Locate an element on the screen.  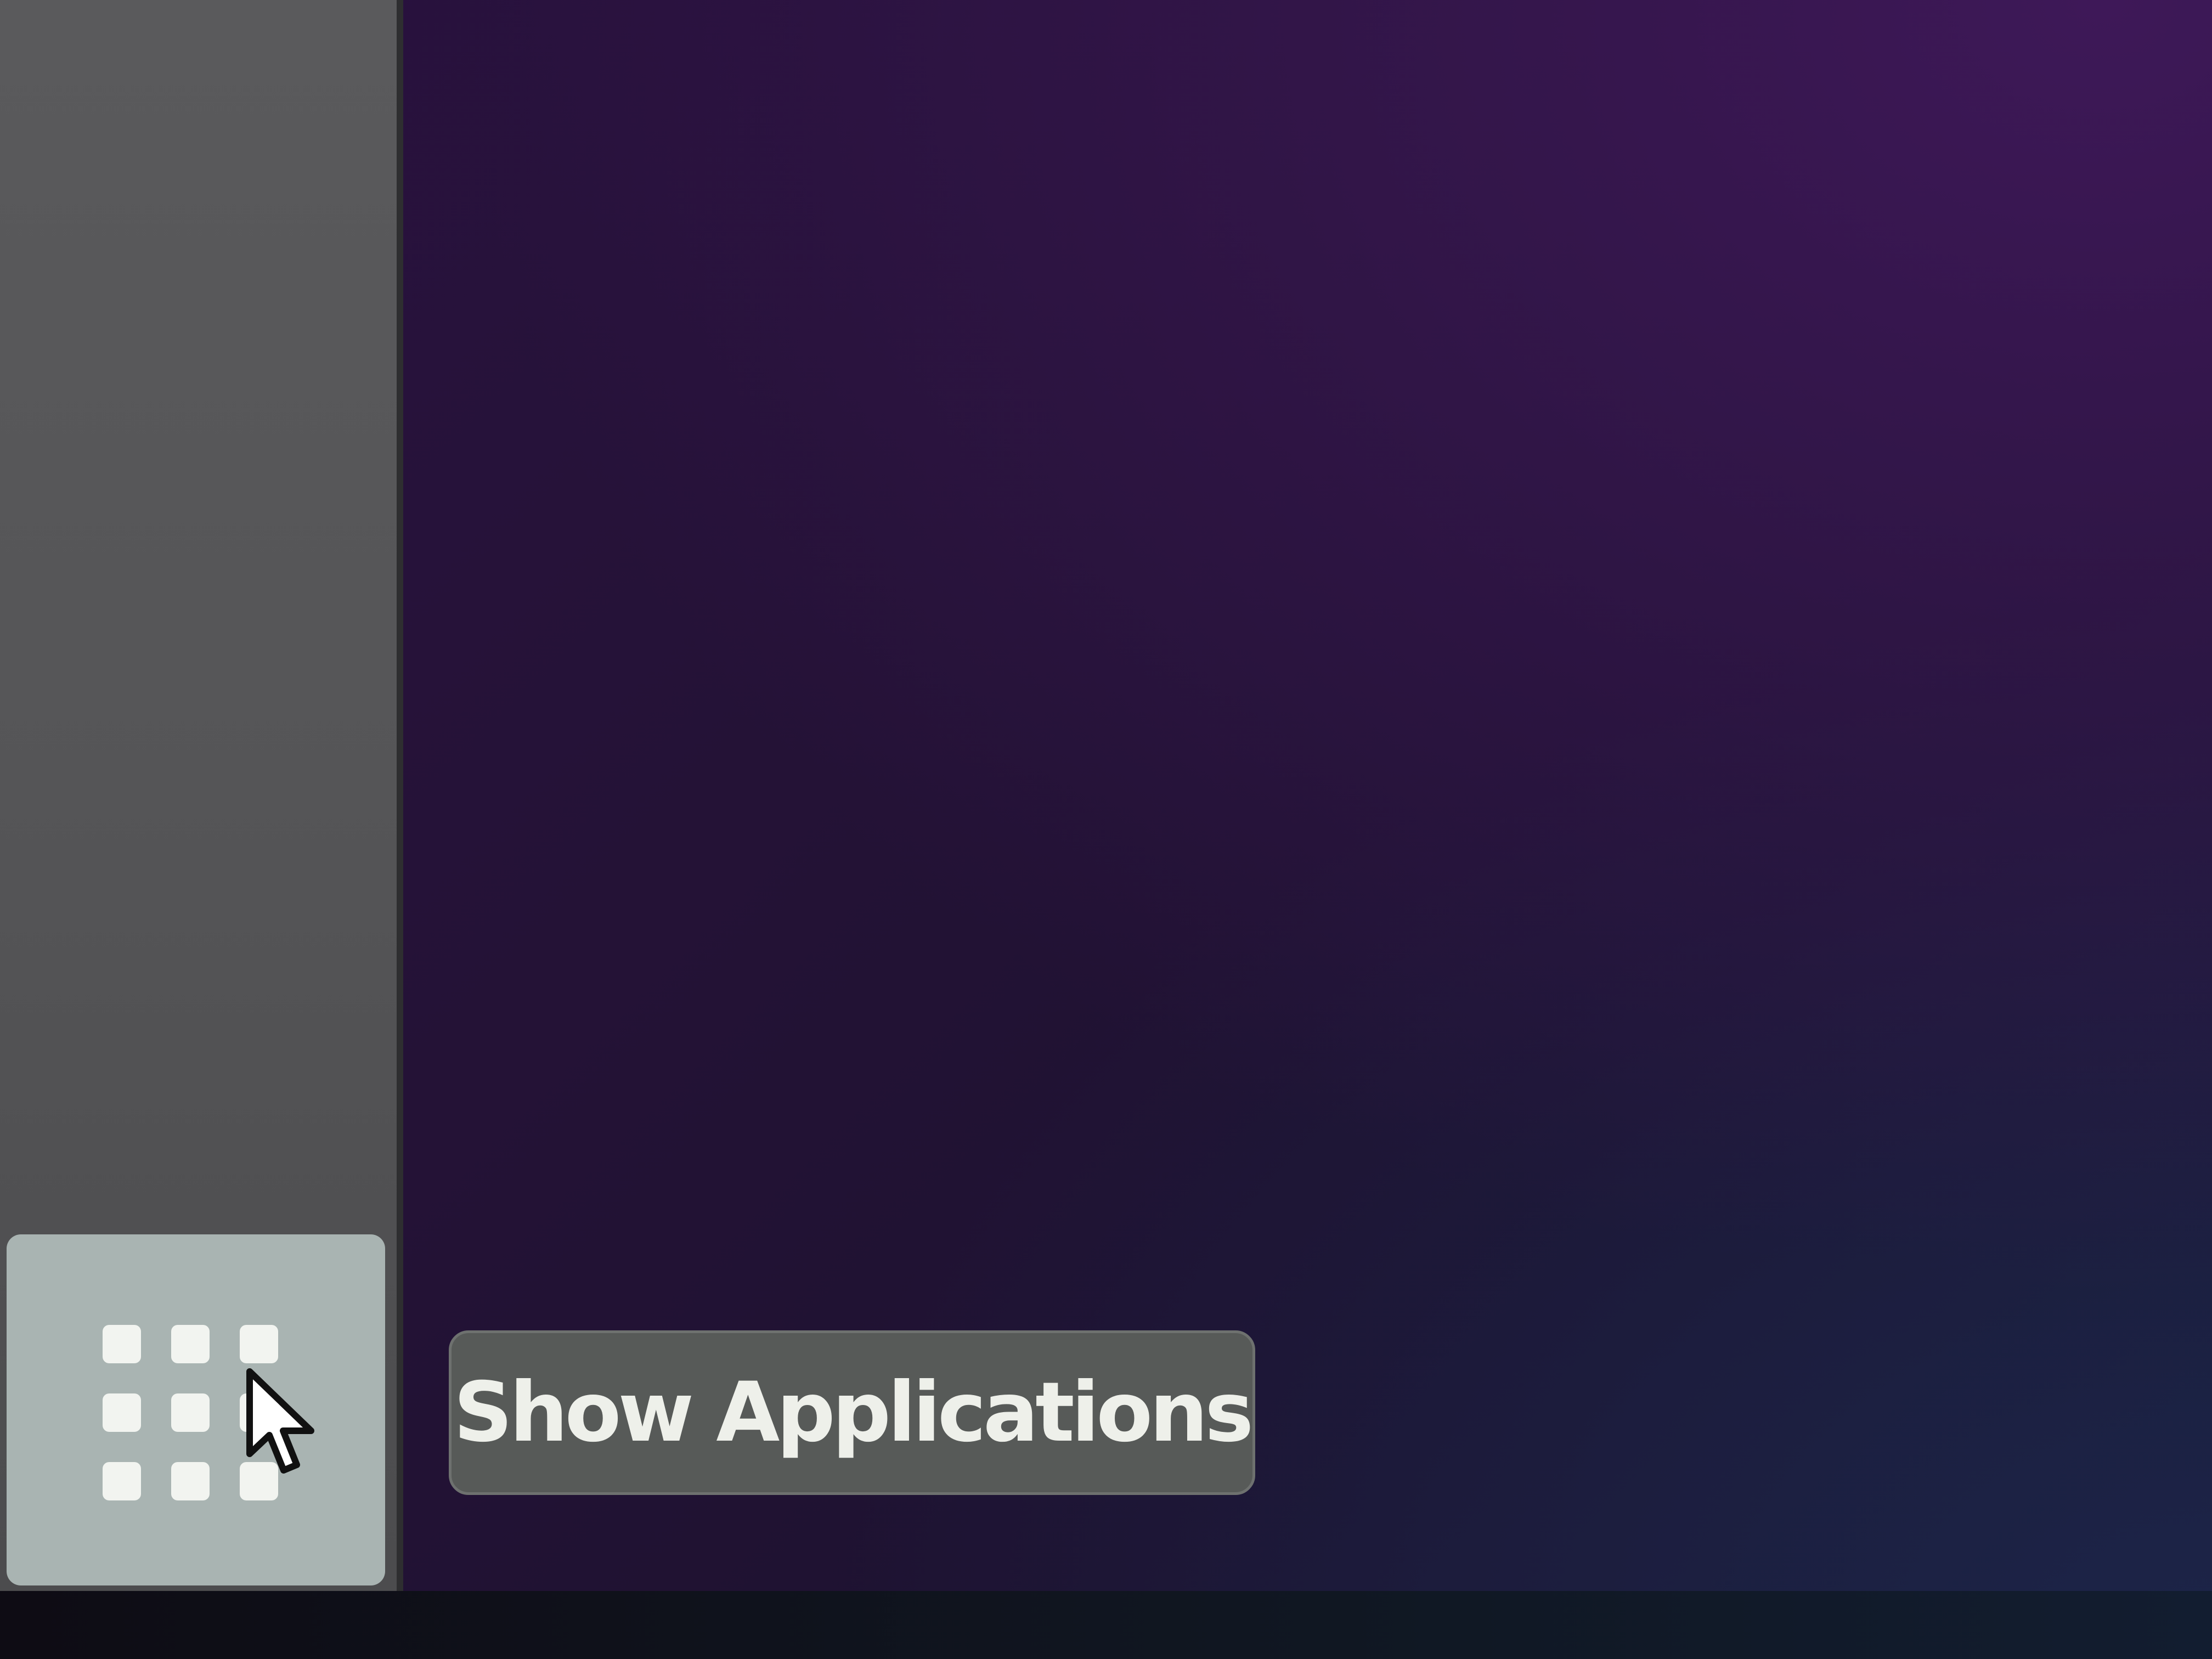
show-applications-button is located at coordinates (196, 1410).